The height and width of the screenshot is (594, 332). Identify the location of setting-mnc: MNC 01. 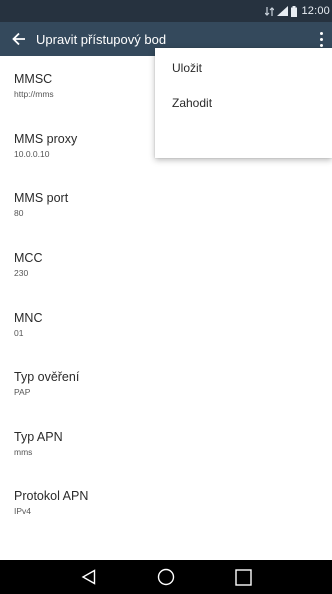
(166, 324).